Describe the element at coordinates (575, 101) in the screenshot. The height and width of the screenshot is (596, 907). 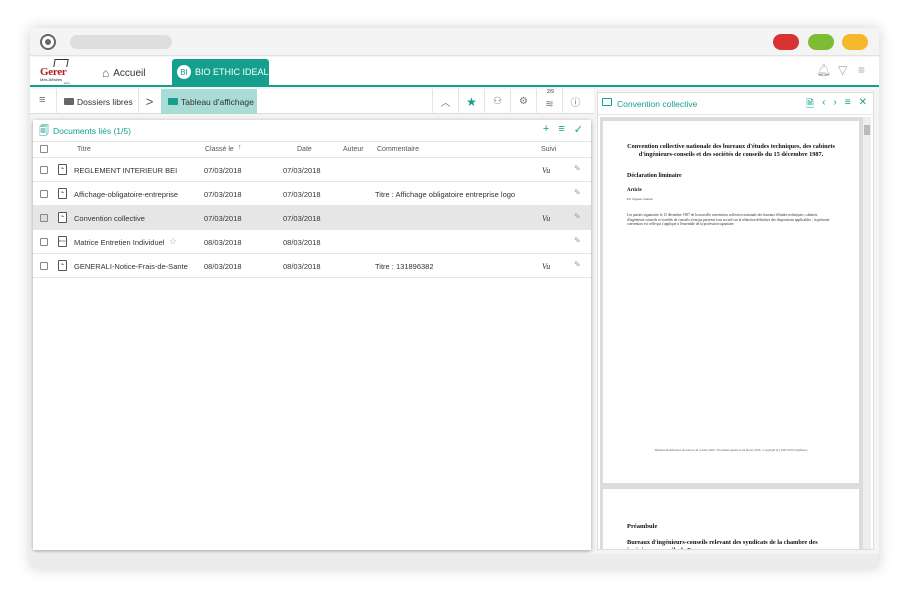
I see `help-button: ⓘ` at that location.